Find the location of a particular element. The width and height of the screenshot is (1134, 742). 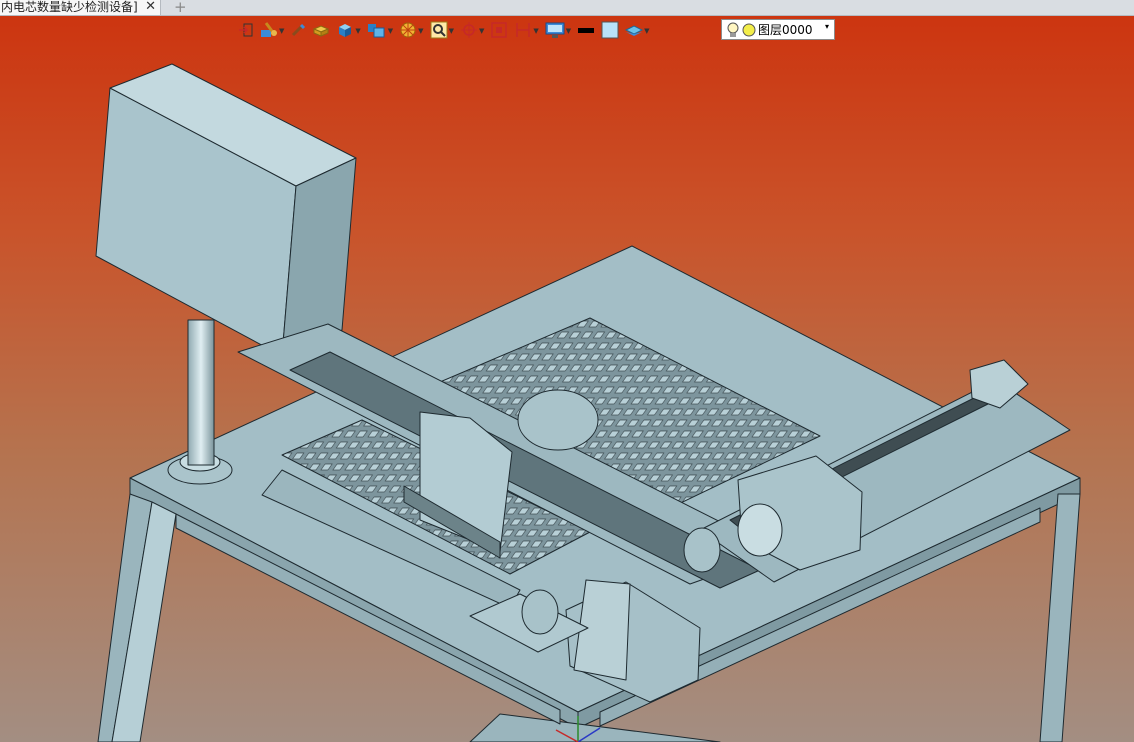

chevron-down-icon: ▾ is located at coordinates (827, 26).